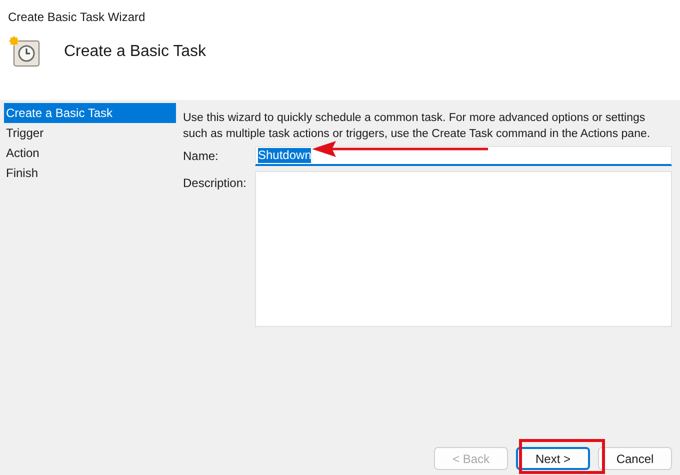  What do you see at coordinates (76, 17) in the screenshot?
I see `window-title: Create Basic Task Wizard` at bounding box center [76, 17].